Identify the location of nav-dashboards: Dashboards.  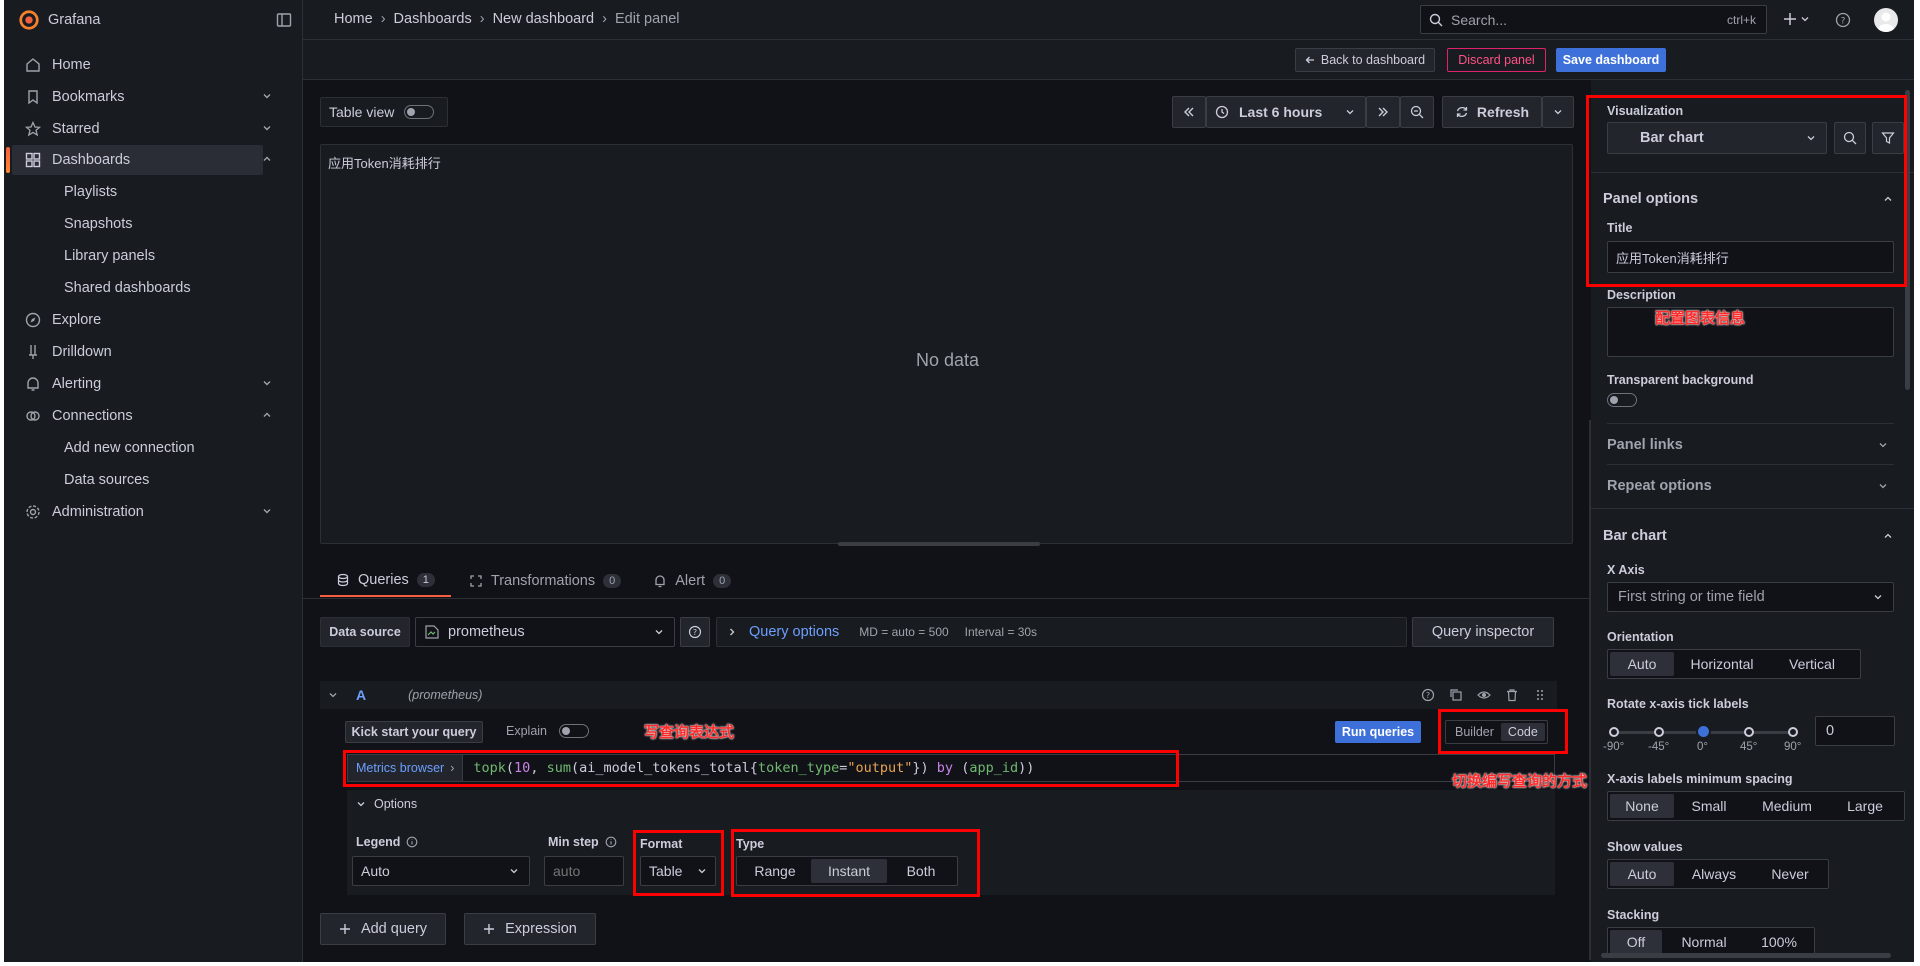
(138, 160).